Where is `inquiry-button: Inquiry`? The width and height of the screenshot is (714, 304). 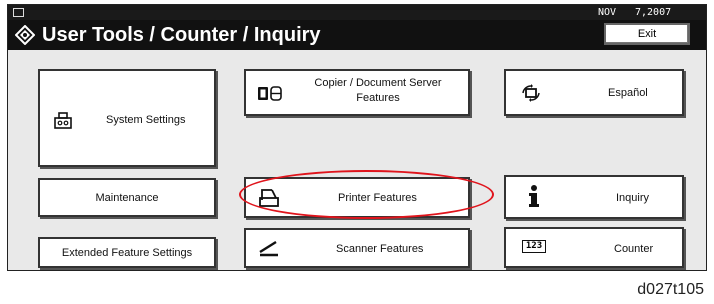
inquiry-button: Inquiry is located at coordinates (594, 197).